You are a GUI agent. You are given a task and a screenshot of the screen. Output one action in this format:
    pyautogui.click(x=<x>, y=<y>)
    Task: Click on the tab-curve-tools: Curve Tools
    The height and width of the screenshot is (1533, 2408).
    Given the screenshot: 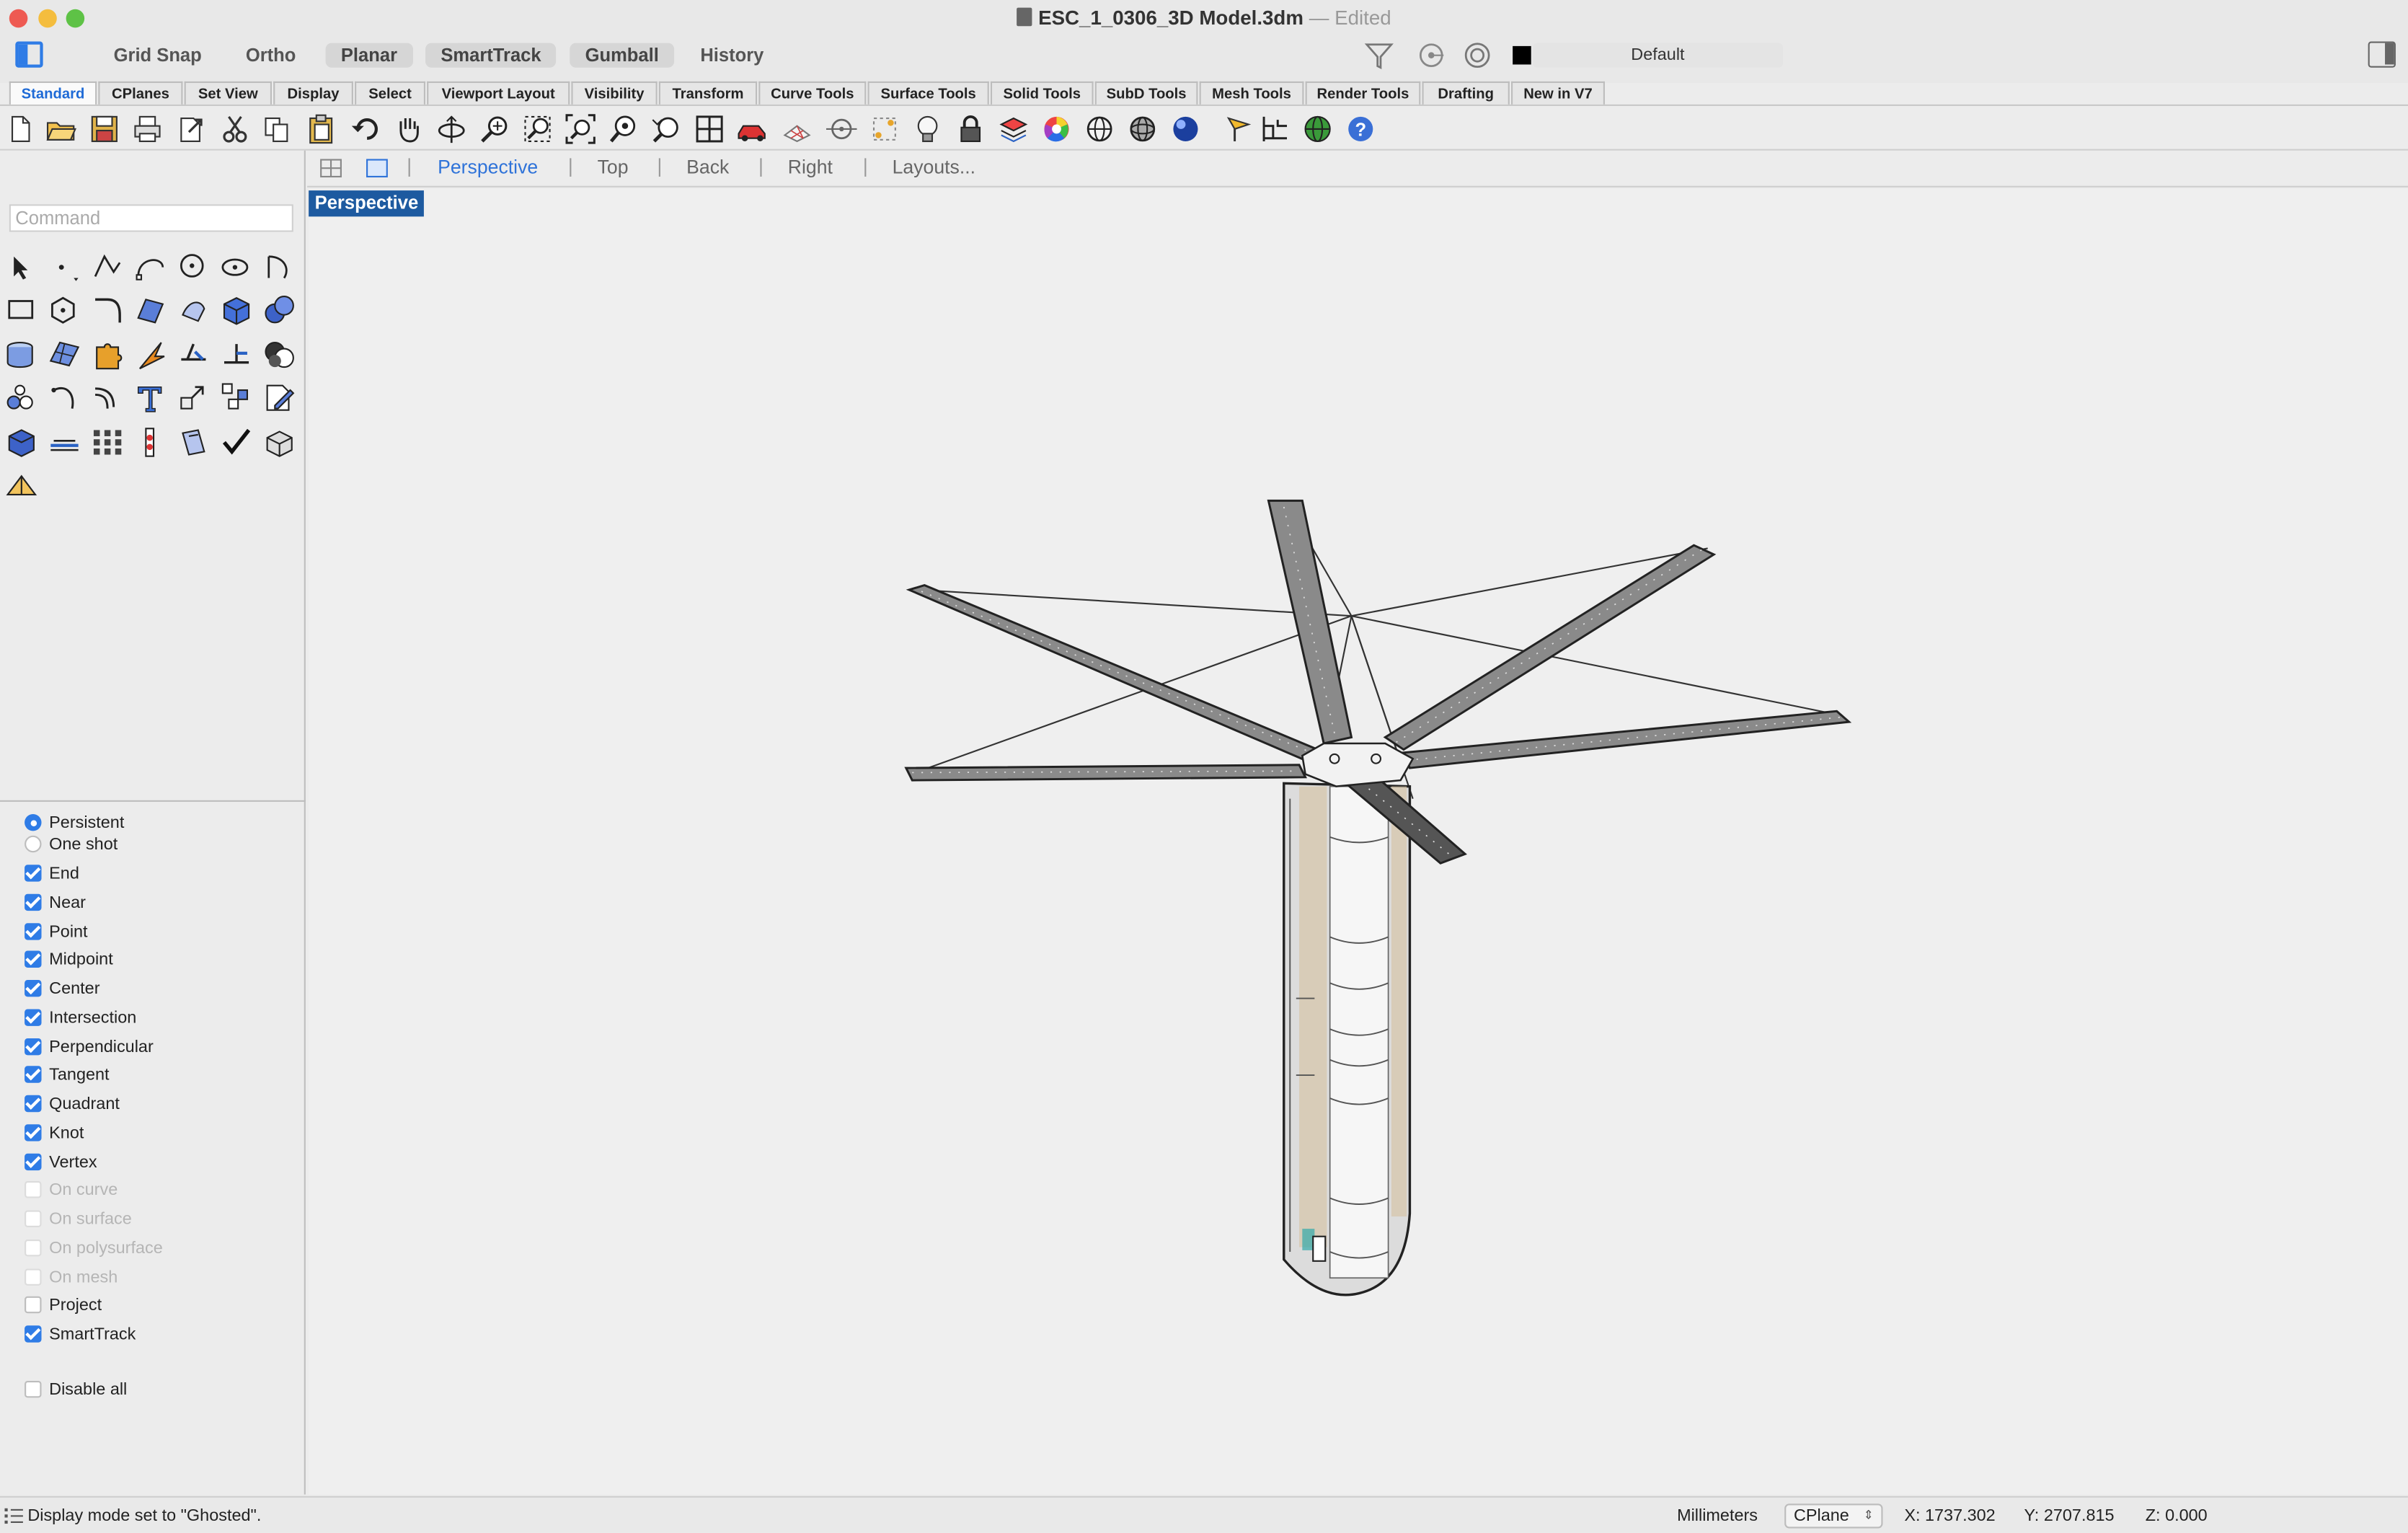 What is the action you would take?
    pyautogui.click(x=812, y=93)
    